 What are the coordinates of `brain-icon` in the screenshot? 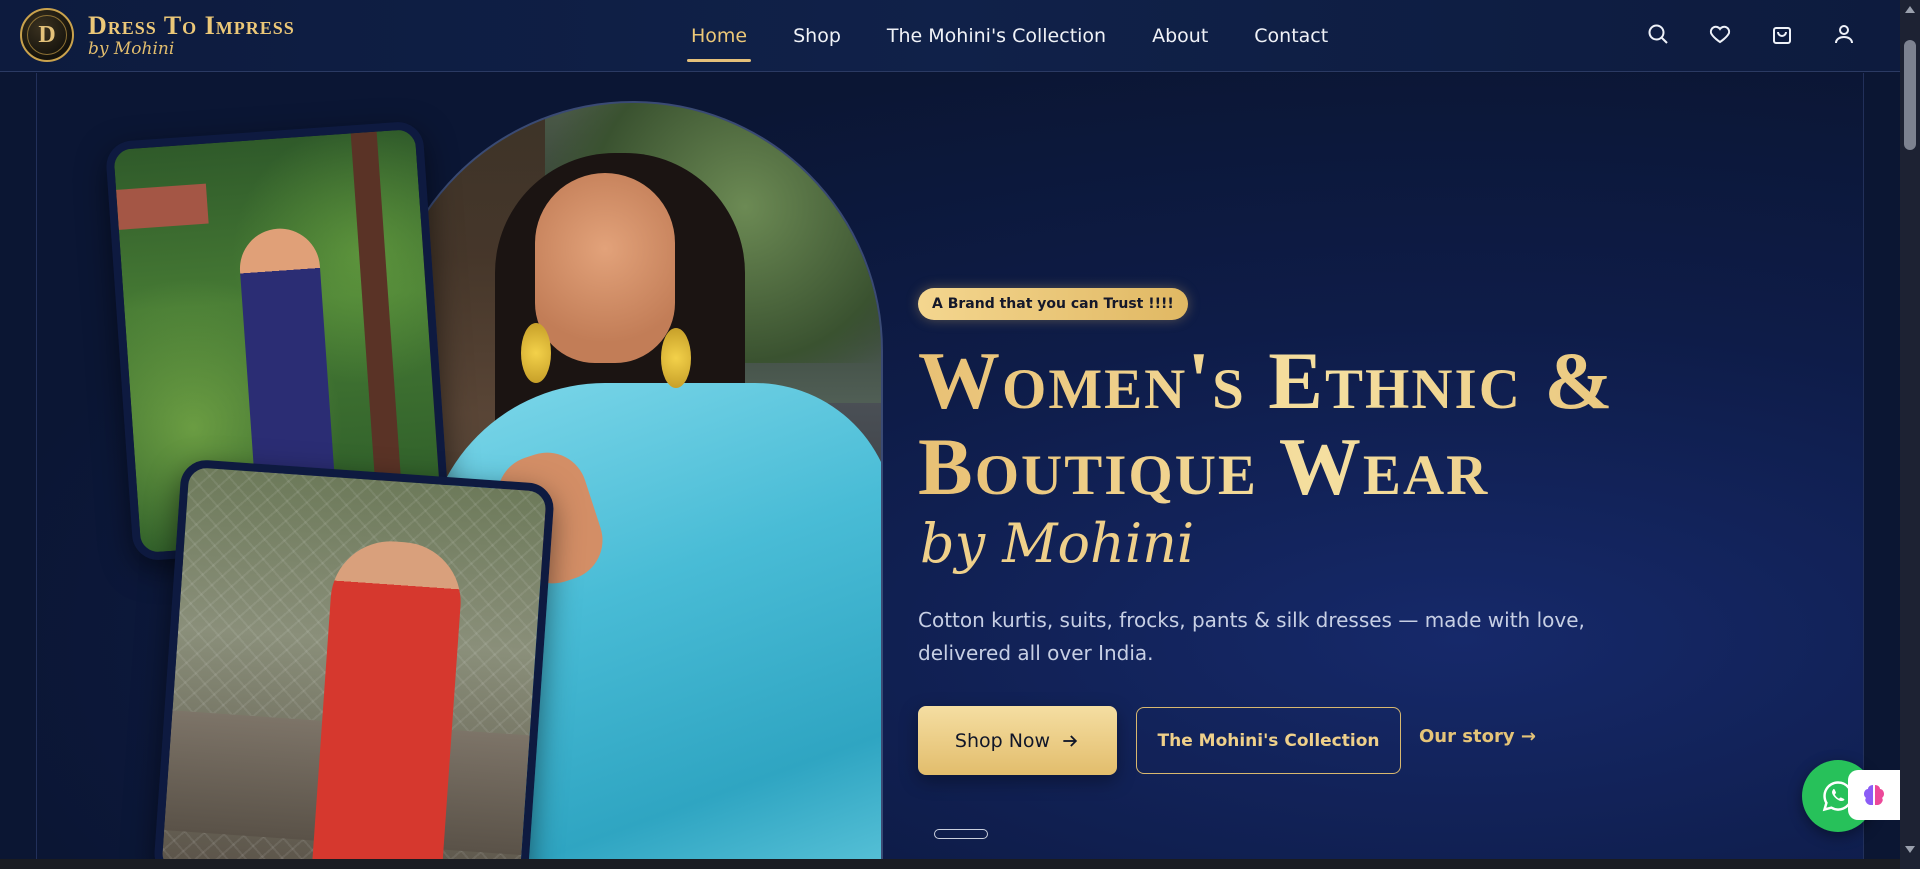 It's located at (1874, 795).